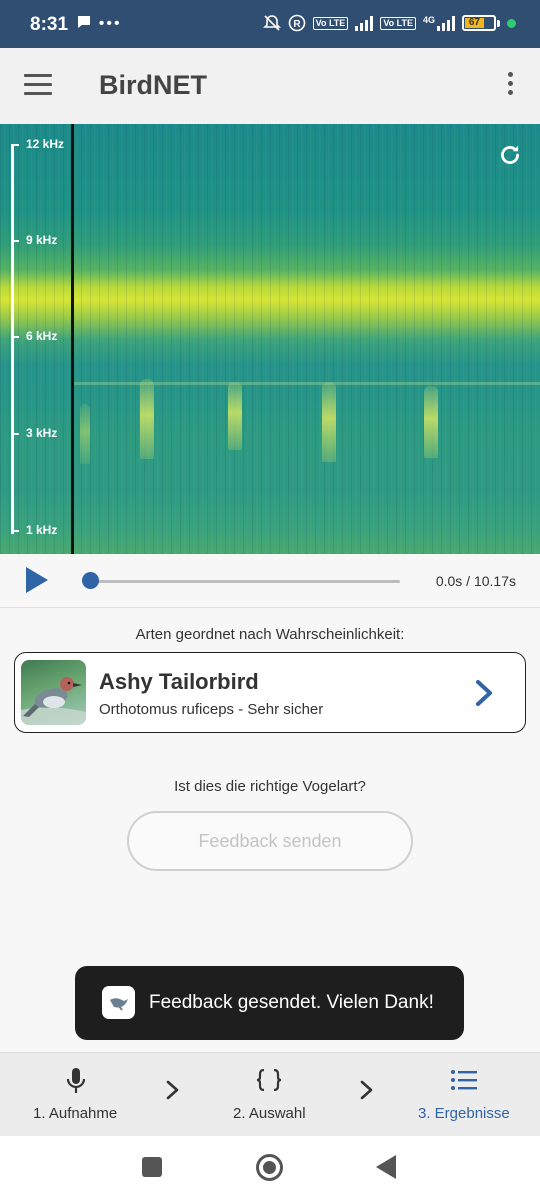 This screenshot has height=1200, width=540. Describe the element at coordinates (179, 681) in the screenshot. I see `species-common-name: Ashy Tailorbird` at that location.